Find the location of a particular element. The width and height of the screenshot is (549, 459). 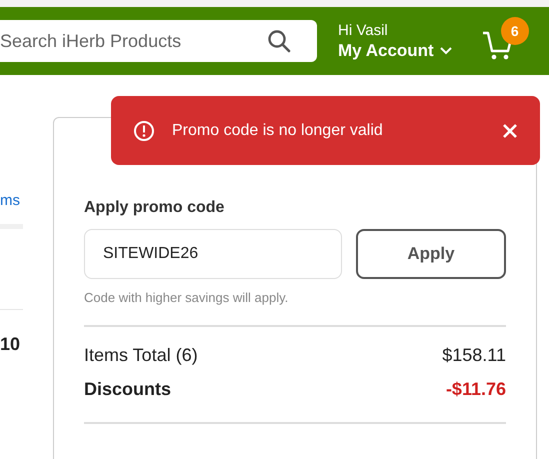

summary-amount: -$11.76 is located at coordinates (476, 389).